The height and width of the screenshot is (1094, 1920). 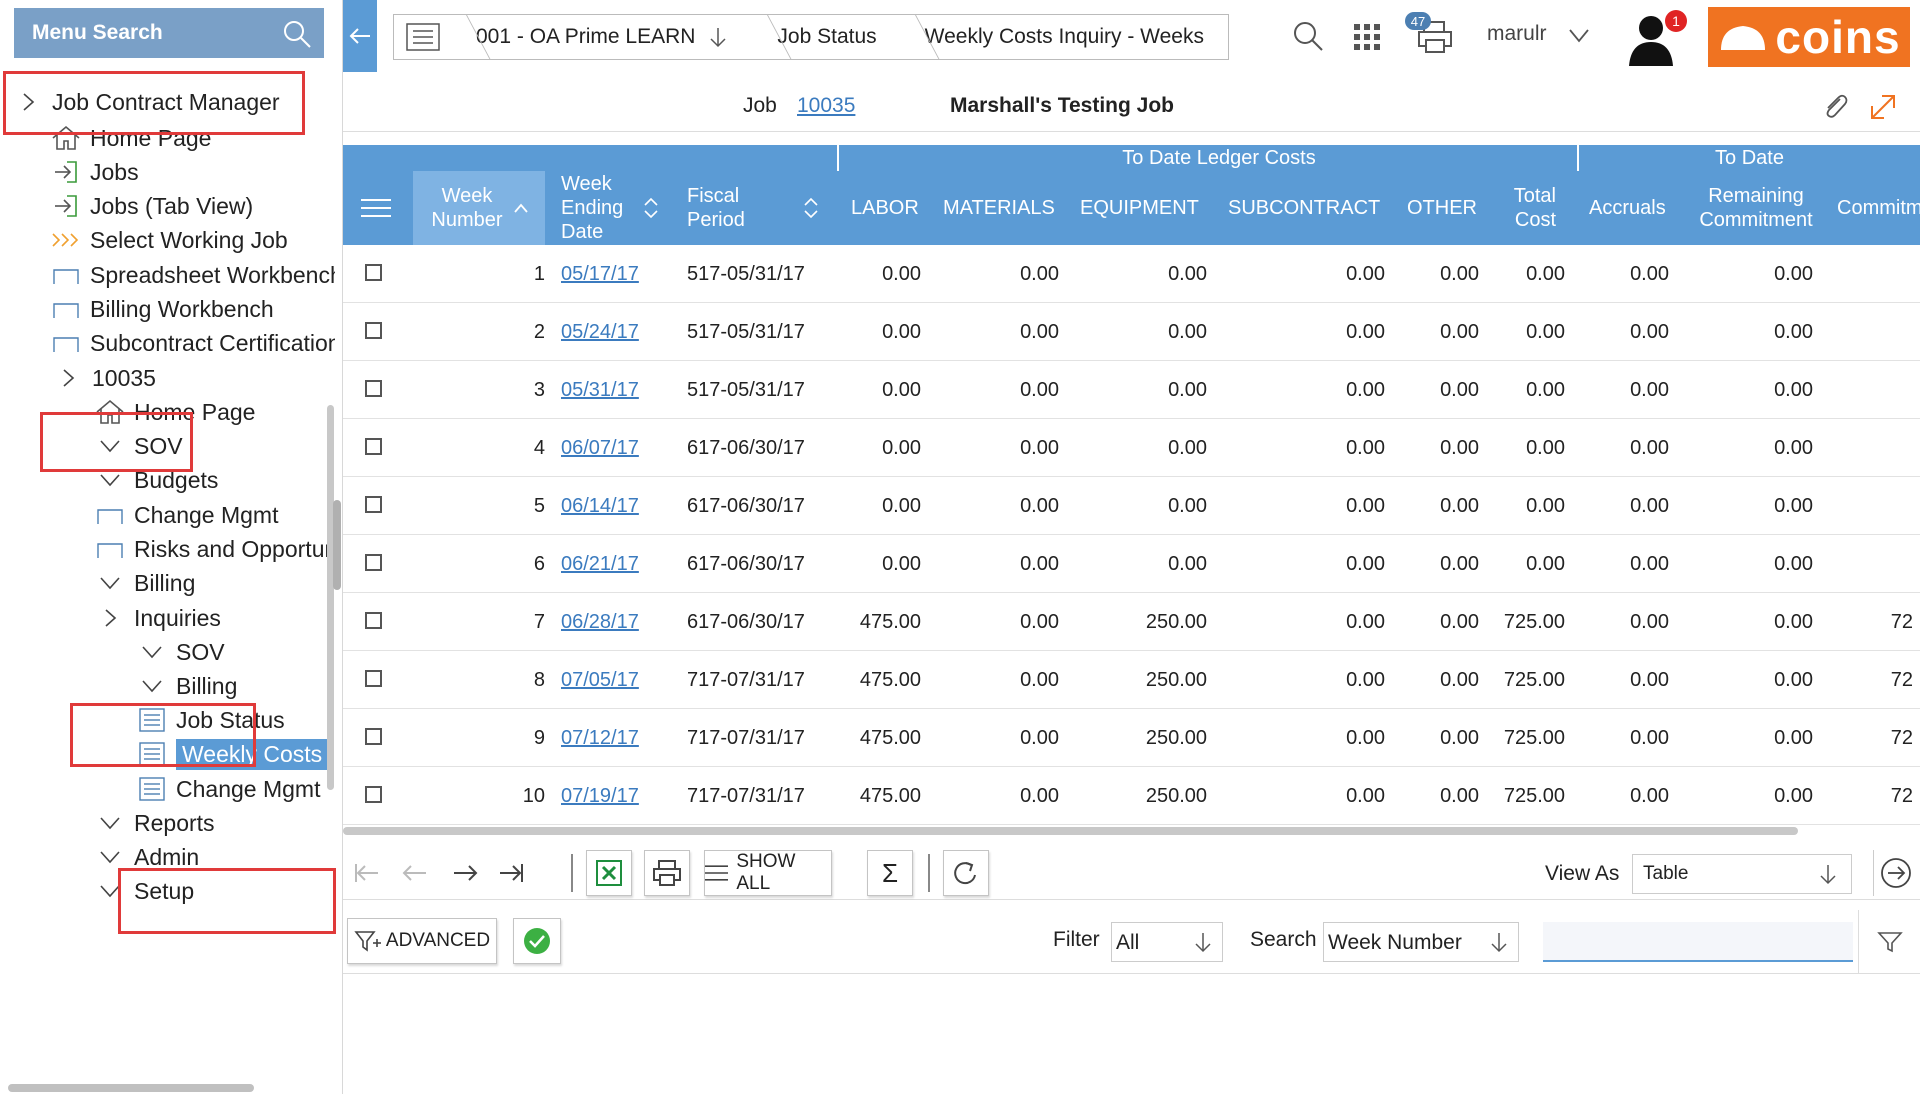 I want to click on column-header-week-number: Week Number, so click(x=479, y=208).